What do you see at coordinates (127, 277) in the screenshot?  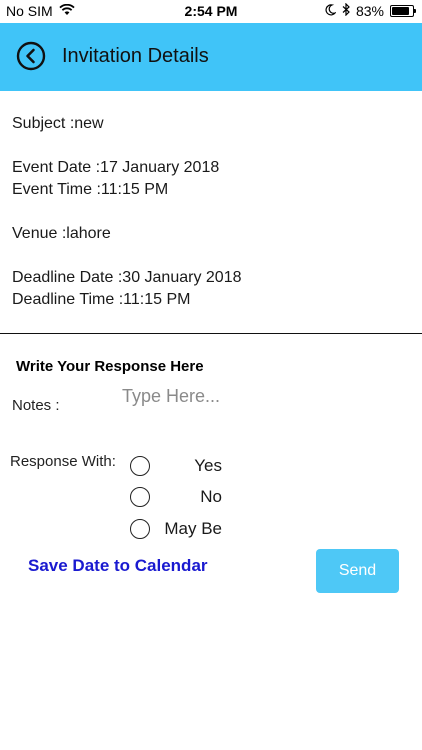 I see `deadline-date-text: Deadline Date :30 January 2018` at bounding box center [127, 277].